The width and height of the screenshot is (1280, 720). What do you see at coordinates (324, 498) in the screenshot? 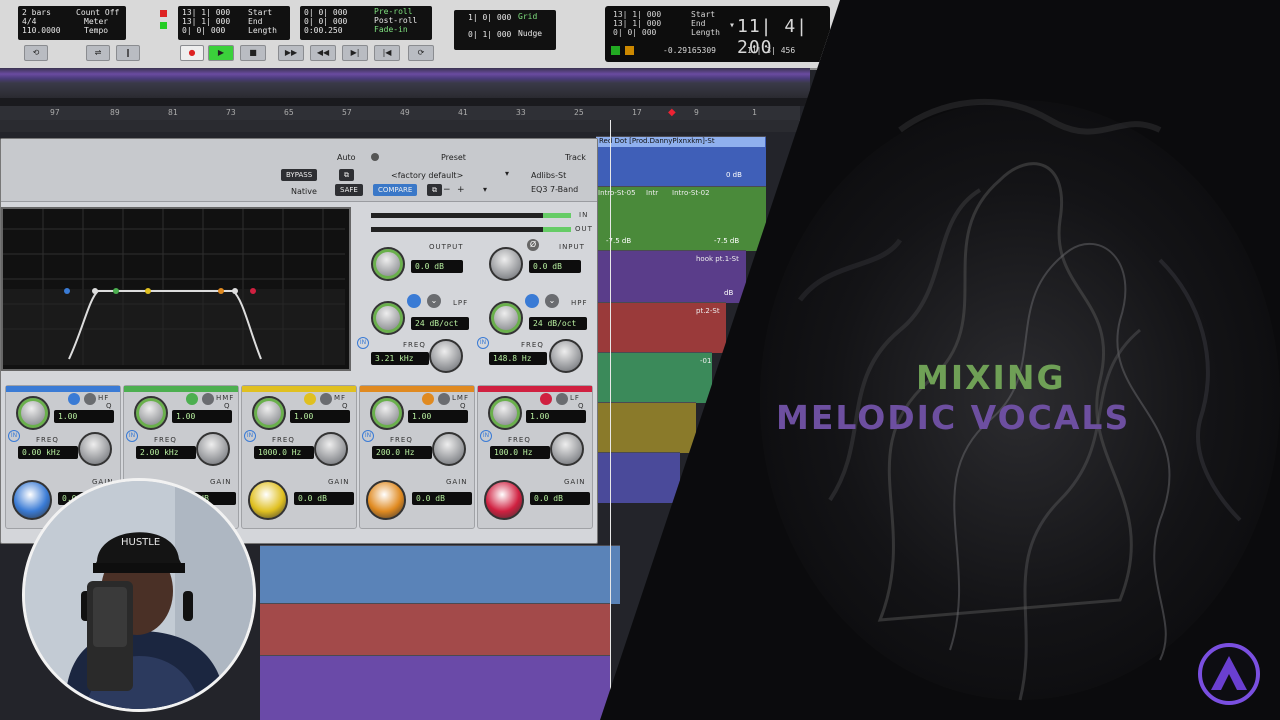
I see `band-gain-value: 0.0 dB` at bounding box center [324, 498].